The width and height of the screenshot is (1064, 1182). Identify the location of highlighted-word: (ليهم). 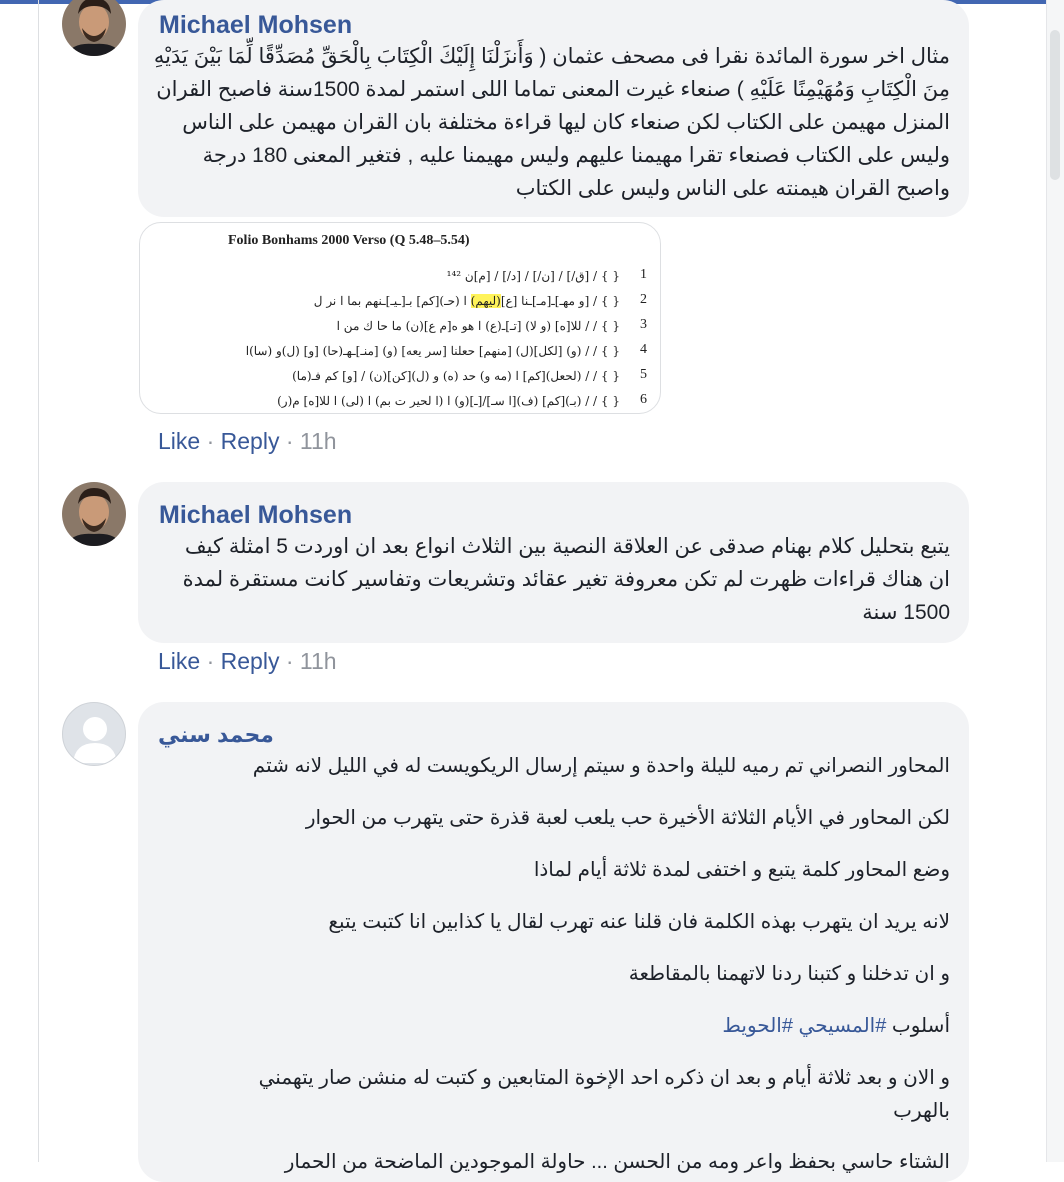
(485, 301).